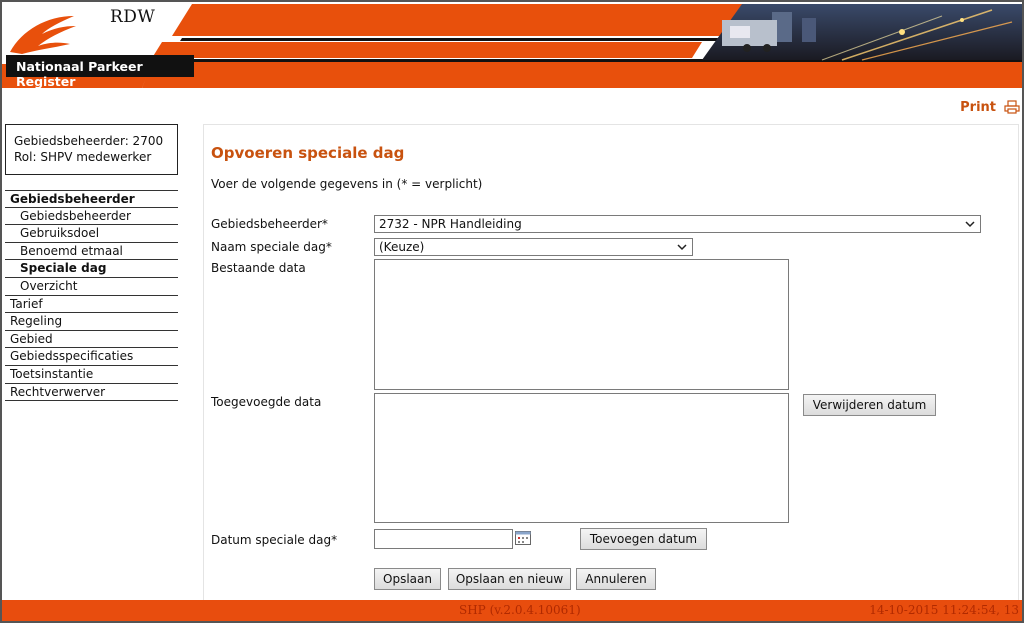 This screenshot has height=623, width=1024. What do you see at coordinates (258, 268) in the screenshot?
I see `bestaande-data-label: Bestaande data` at bounding box center [258, 268].